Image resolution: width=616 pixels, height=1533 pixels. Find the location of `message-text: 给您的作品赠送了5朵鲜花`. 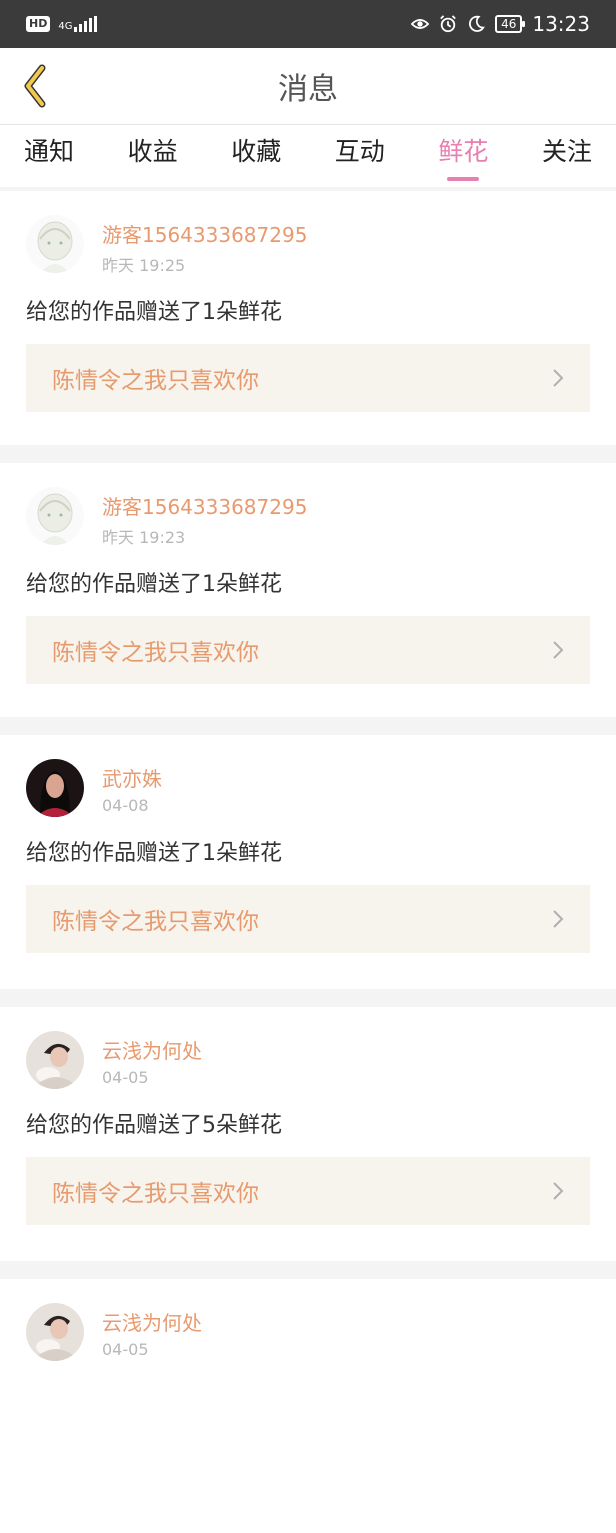

message-text: 给您的作品赠送了5朵鲜花 is located at coordinates (154, 1125).